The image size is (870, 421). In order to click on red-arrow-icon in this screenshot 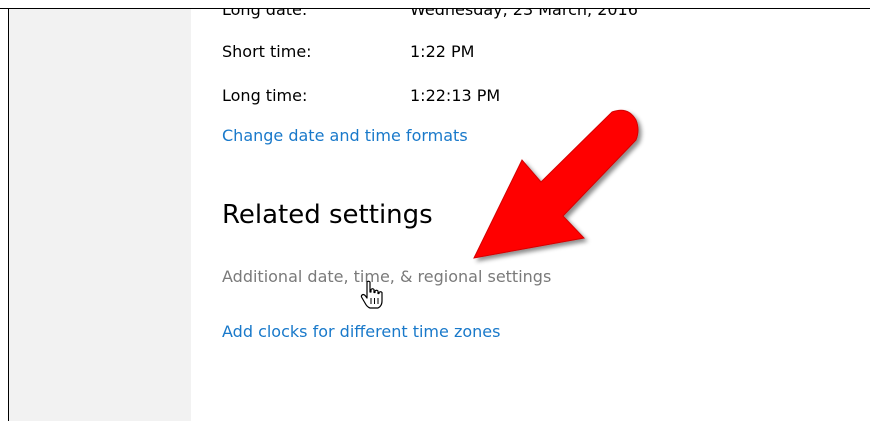, I will do `click(556, 184)`.